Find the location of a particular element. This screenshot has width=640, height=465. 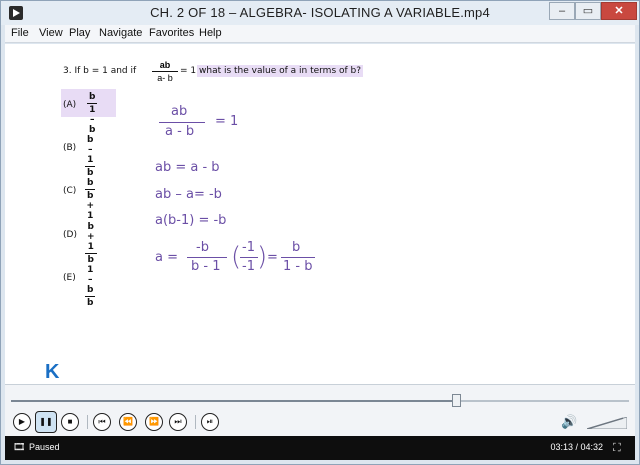

question-prefix: 3. If b = 1 and if is located at coordinates (100, 71).